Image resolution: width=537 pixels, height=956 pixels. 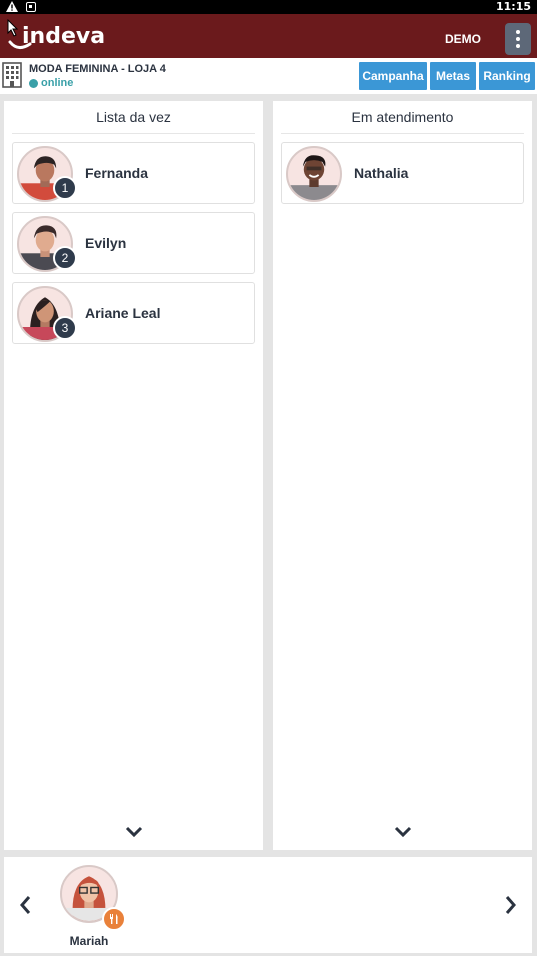 What do you see at coordinates (133, 243) in the screenshot?
I see `queue-card: 2 Evilyn` at bounding box center [133, 243].